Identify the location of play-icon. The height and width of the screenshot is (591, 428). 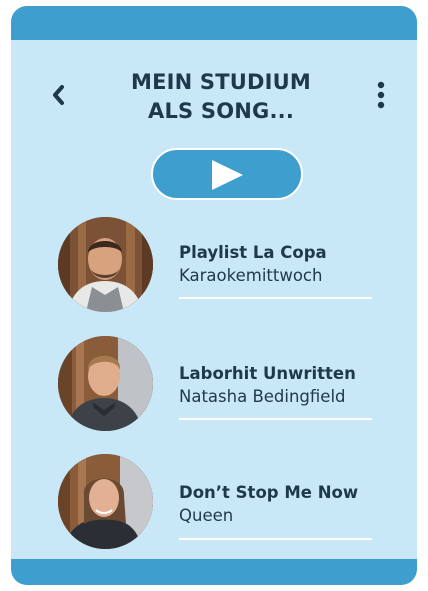
(227, 175).